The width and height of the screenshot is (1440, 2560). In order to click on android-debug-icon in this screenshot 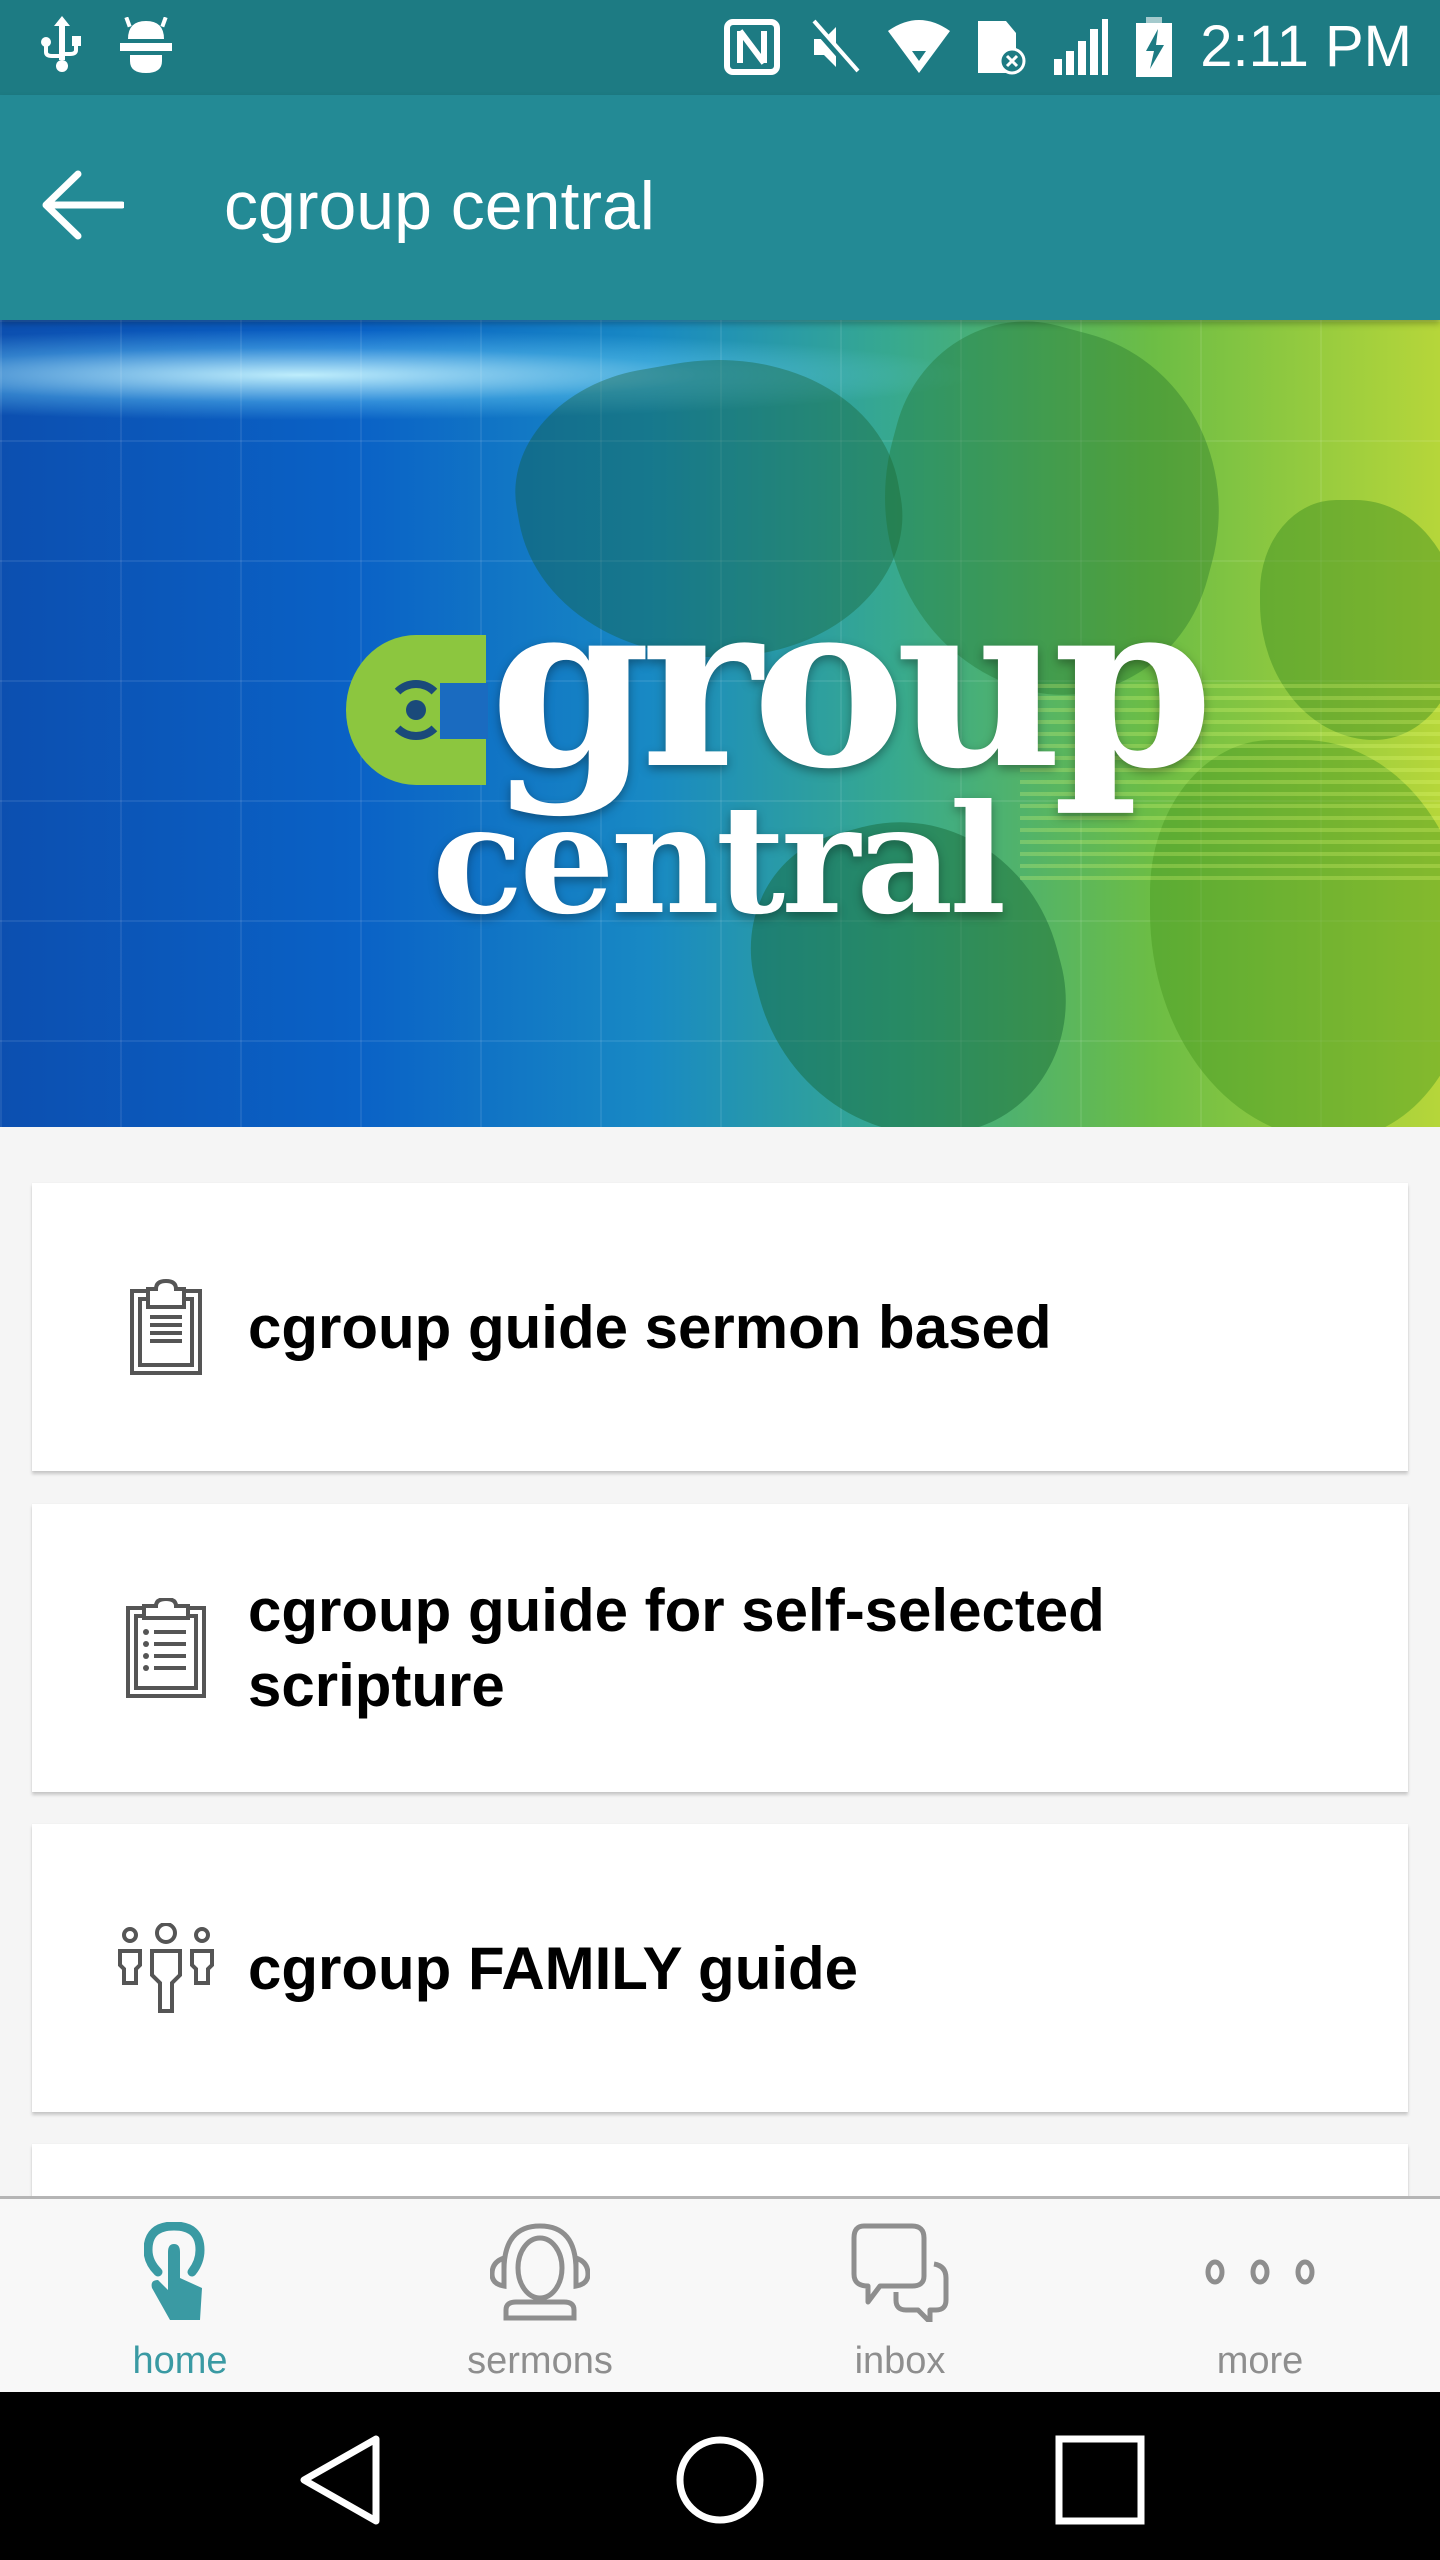, I will do `click(146, 45)`.